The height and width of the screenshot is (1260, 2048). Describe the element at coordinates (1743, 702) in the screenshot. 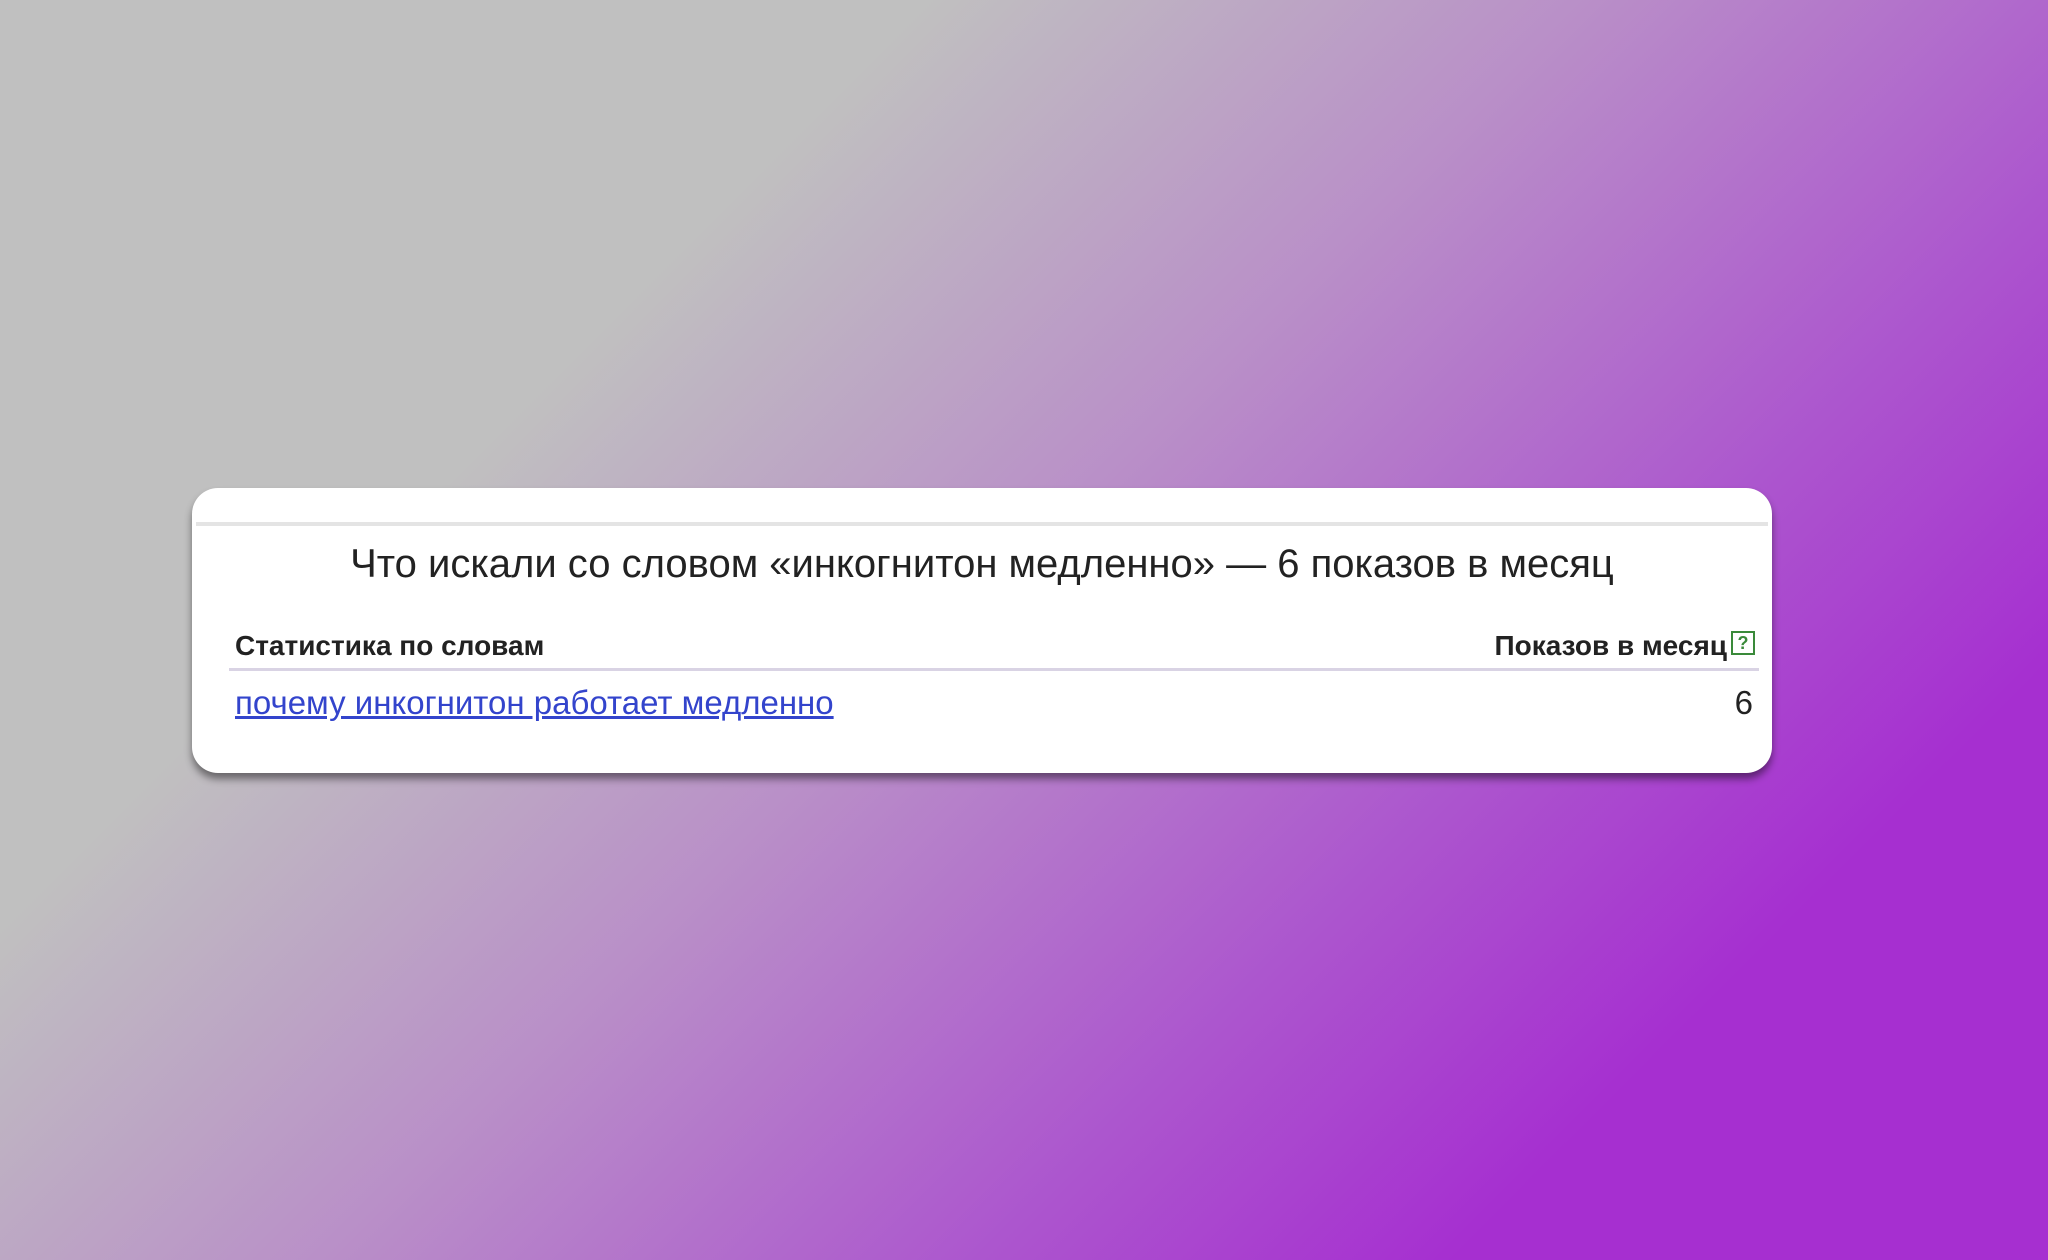

I see `shows-count: 6` at that location.